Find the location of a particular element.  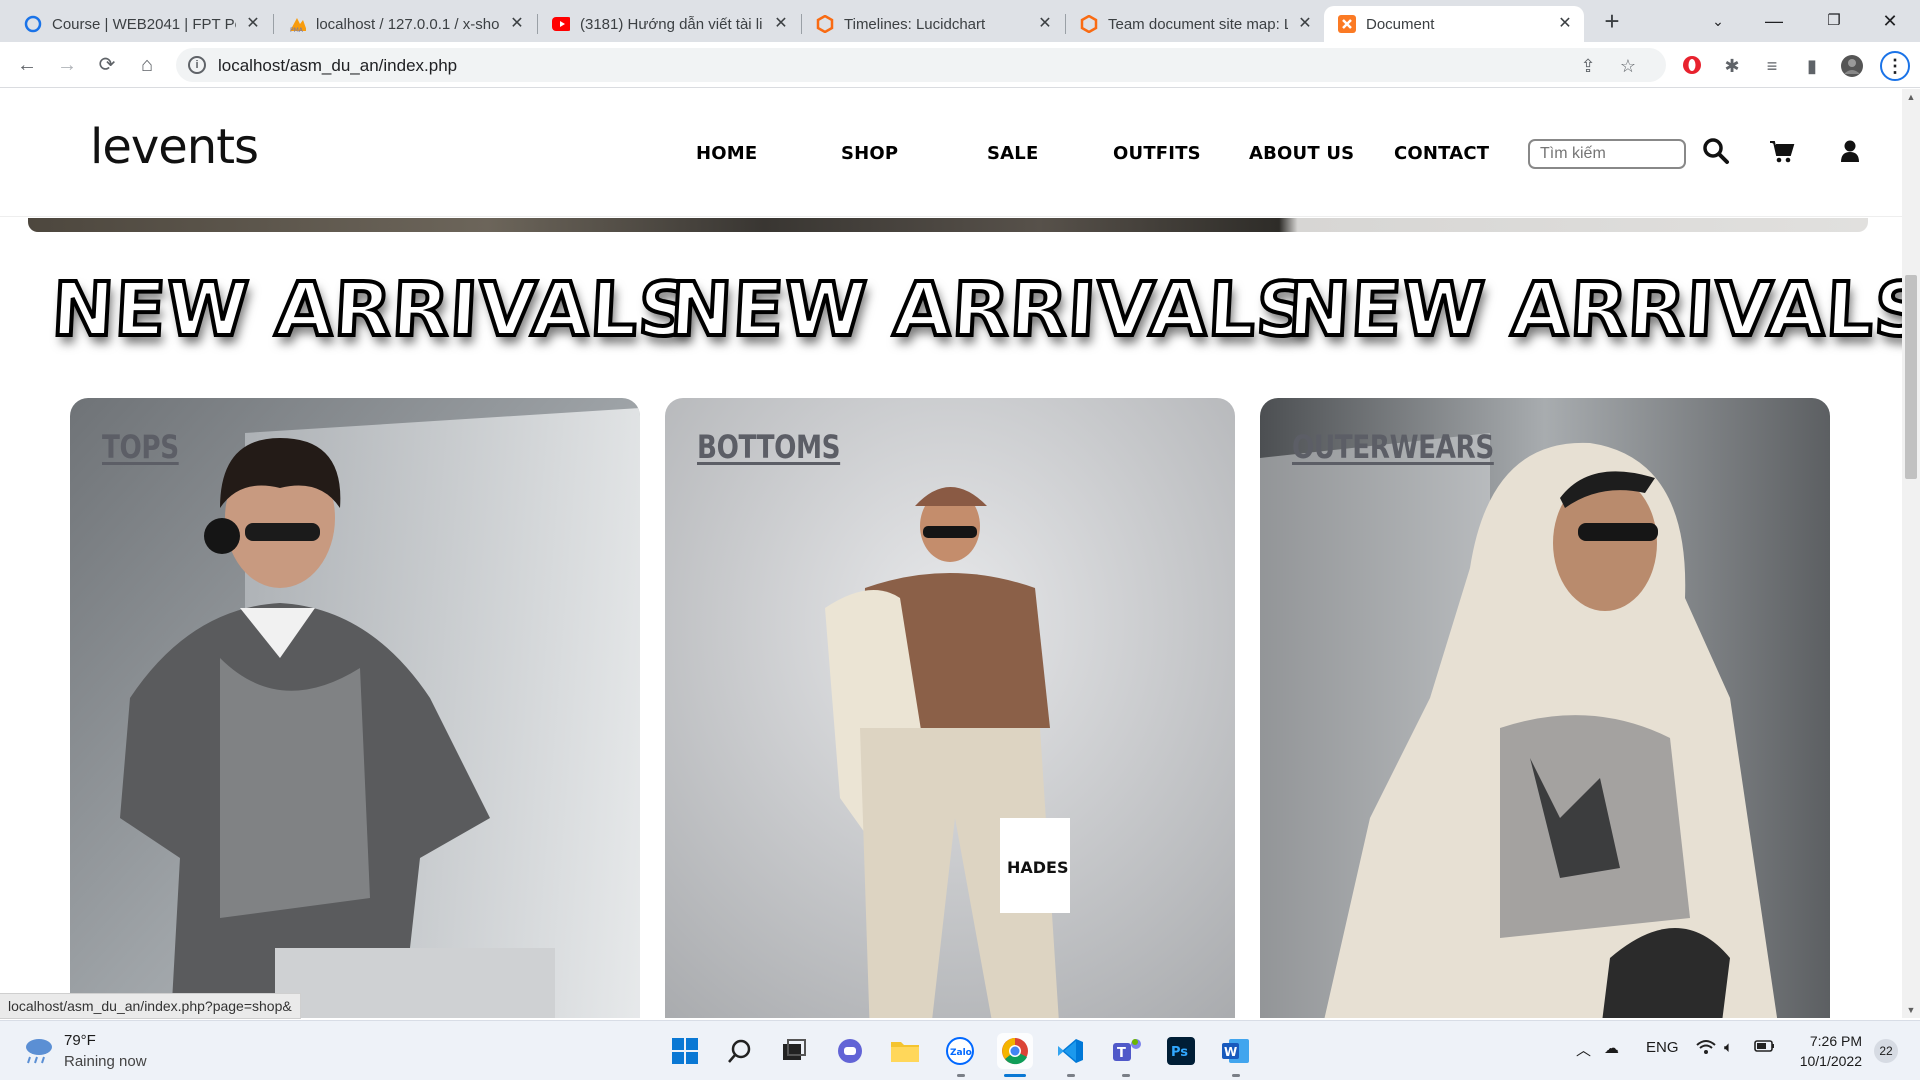

nav-contact: CONTACT is located at coordinates (1441, 153).